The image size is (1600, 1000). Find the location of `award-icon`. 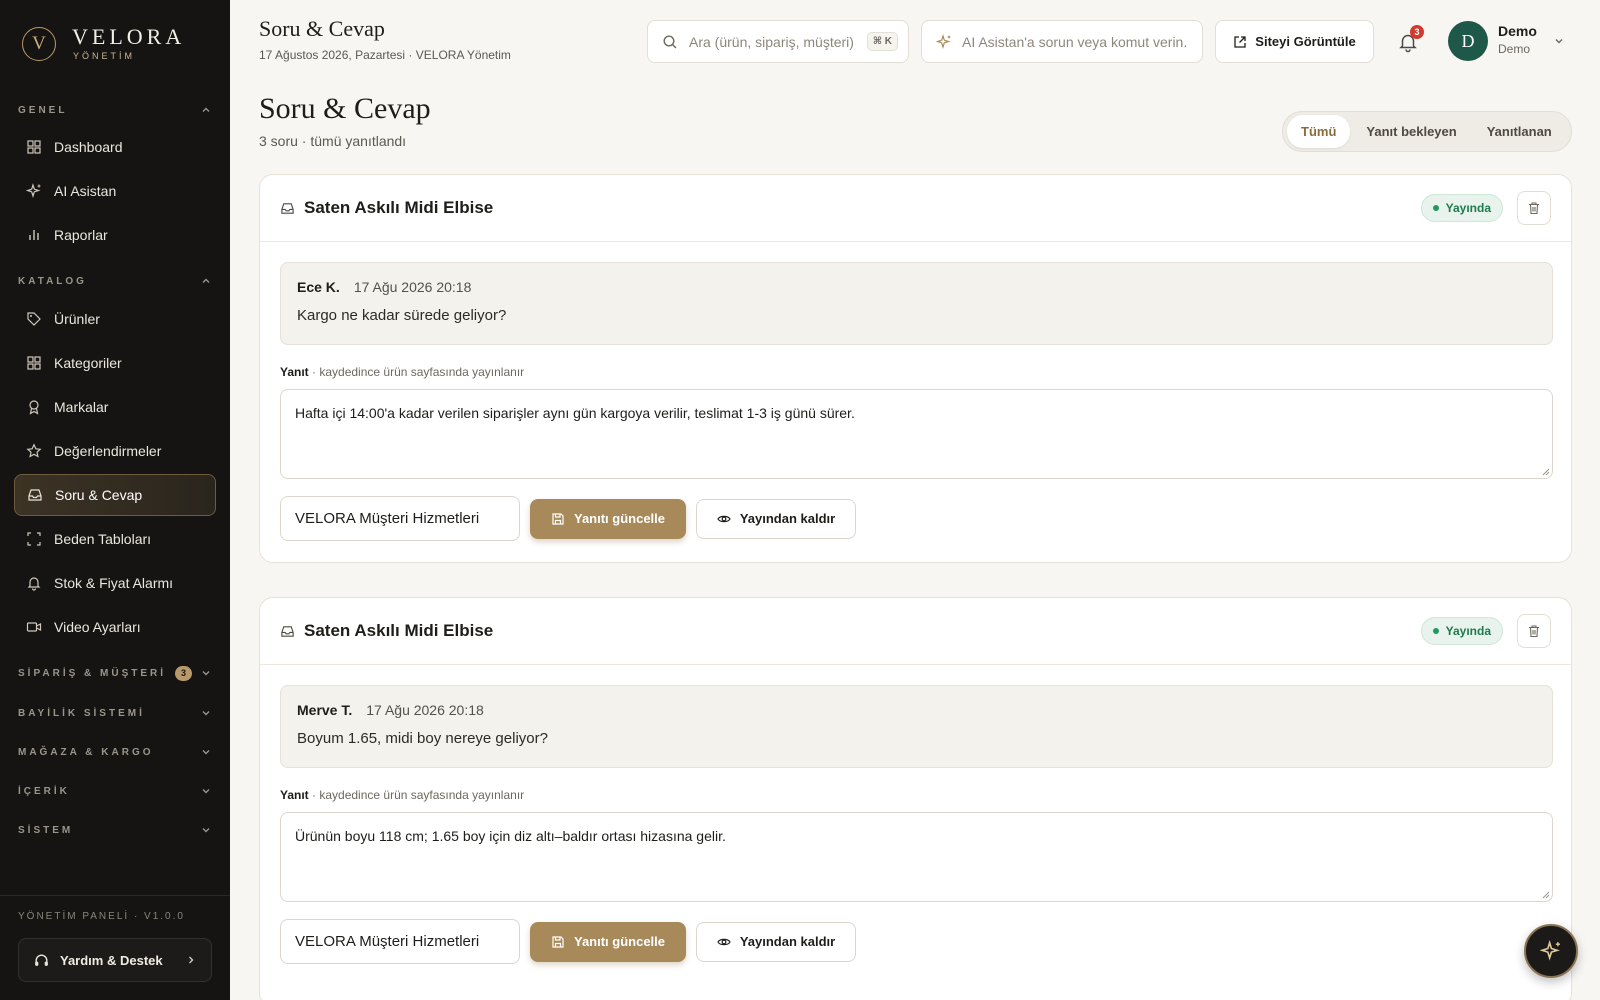

award-icon is located at coordinates (34, 407).